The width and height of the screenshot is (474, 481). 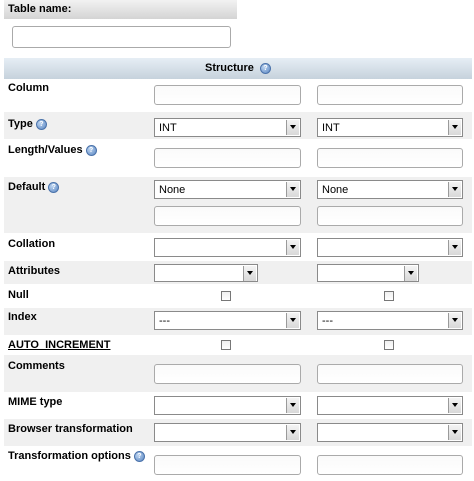 I want to click on length-label-wrap: Length/Values?, so click(x=52, y=150).